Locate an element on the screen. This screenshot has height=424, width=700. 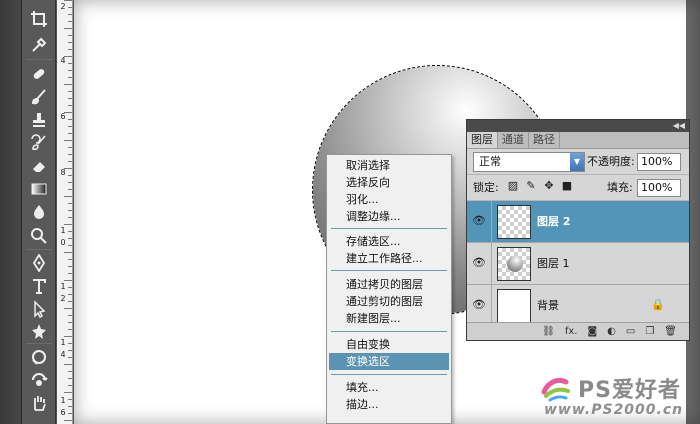
lock-transparent-icon: ▨ is located at coordinates (513, 186).